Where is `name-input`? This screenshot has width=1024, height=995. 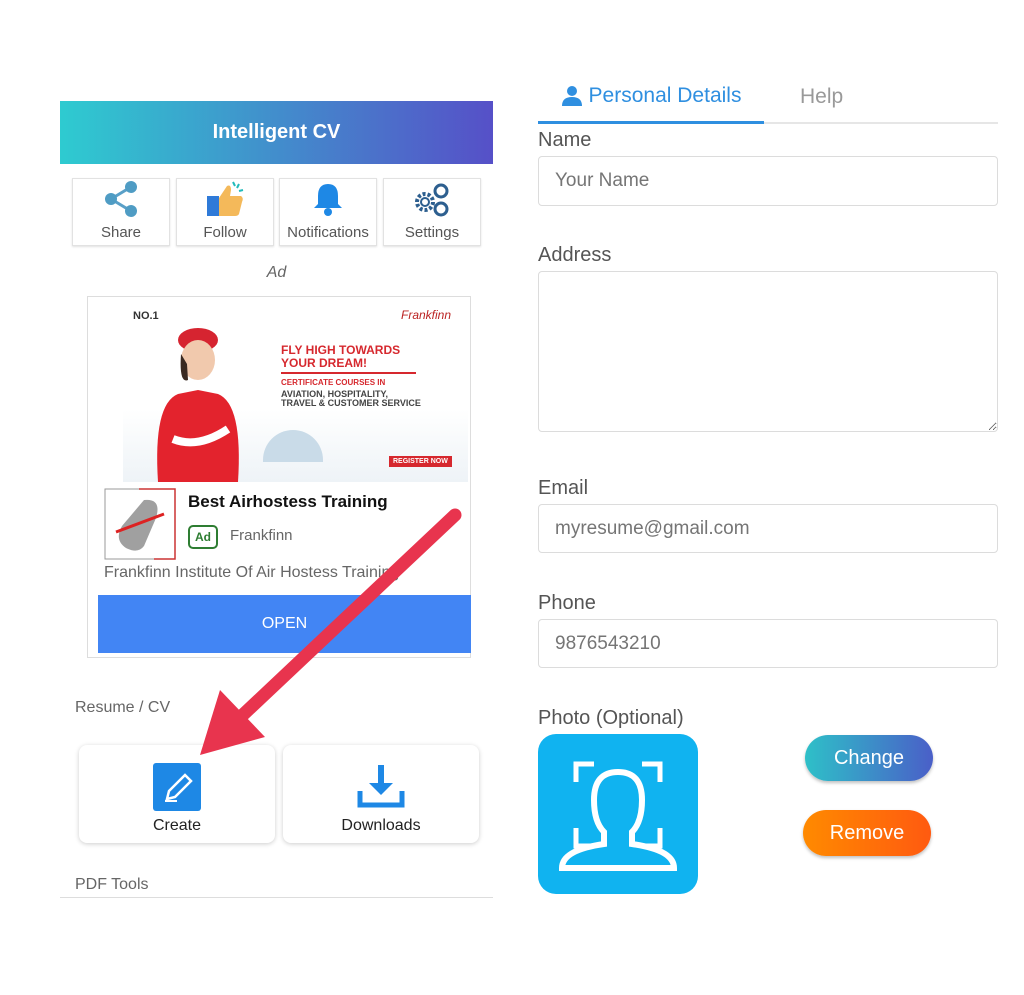
name-input is located at coordinates (768, 181).